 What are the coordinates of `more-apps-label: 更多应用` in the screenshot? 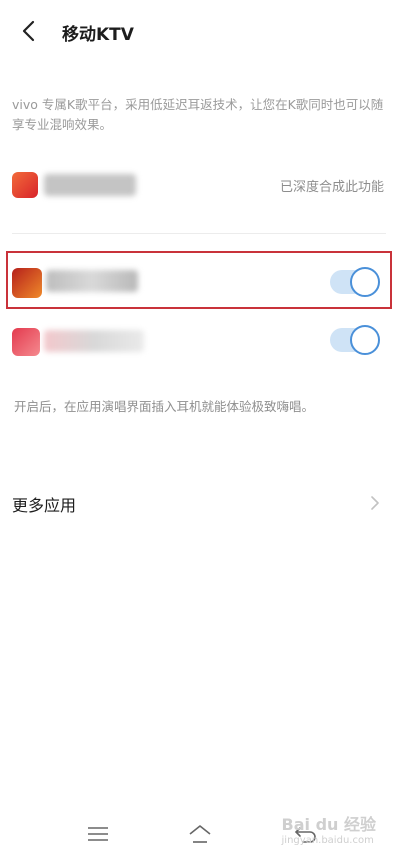 It's located at (44, 505).